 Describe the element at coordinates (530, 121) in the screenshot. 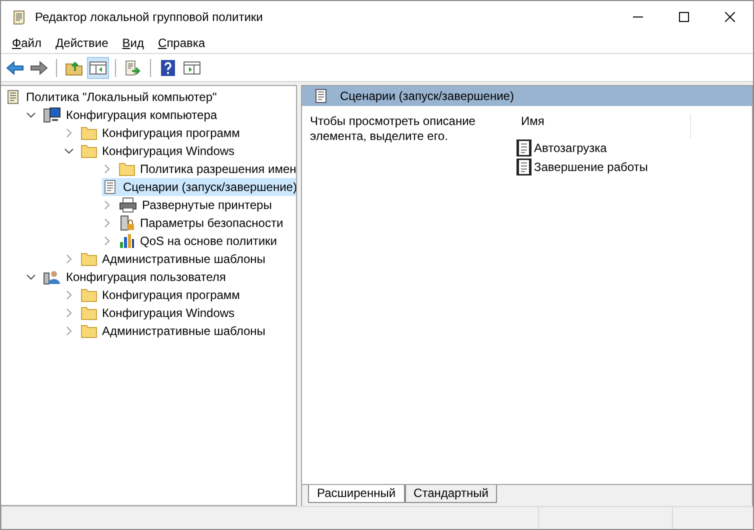

I see `column-header: Имя` at that location.